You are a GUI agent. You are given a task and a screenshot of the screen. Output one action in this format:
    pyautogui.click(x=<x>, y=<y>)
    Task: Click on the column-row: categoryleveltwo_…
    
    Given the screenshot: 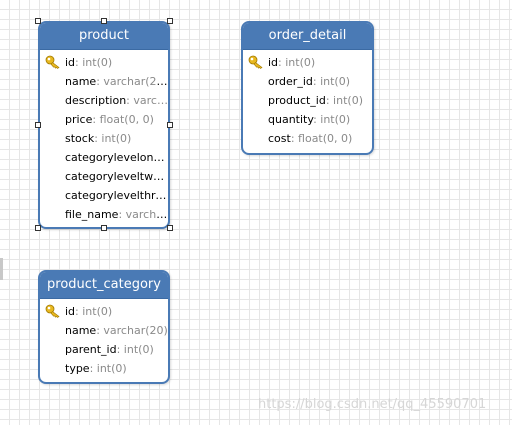 What is the action you would take?
    pyautogui.click(x=104, y=176)
    